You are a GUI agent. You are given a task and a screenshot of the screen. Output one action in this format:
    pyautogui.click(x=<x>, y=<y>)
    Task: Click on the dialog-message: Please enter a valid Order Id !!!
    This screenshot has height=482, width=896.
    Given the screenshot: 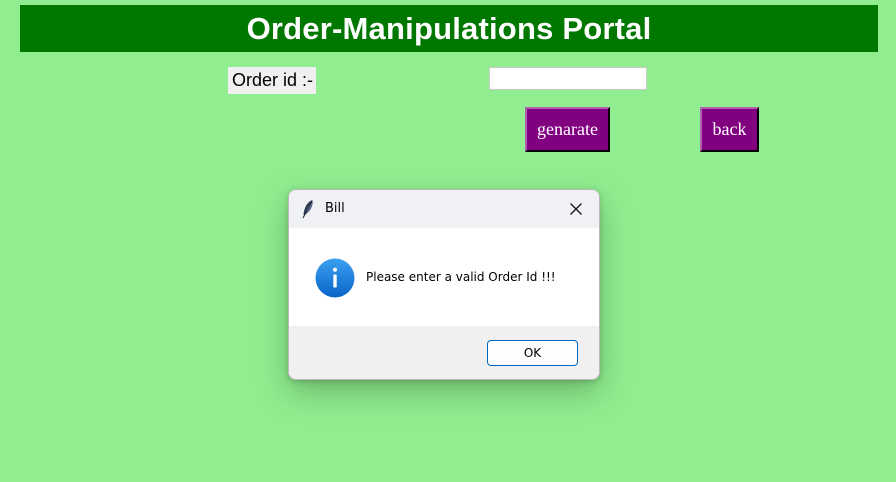 What is the action you would take?
    pyautogui.click(x=461, y=277)
    